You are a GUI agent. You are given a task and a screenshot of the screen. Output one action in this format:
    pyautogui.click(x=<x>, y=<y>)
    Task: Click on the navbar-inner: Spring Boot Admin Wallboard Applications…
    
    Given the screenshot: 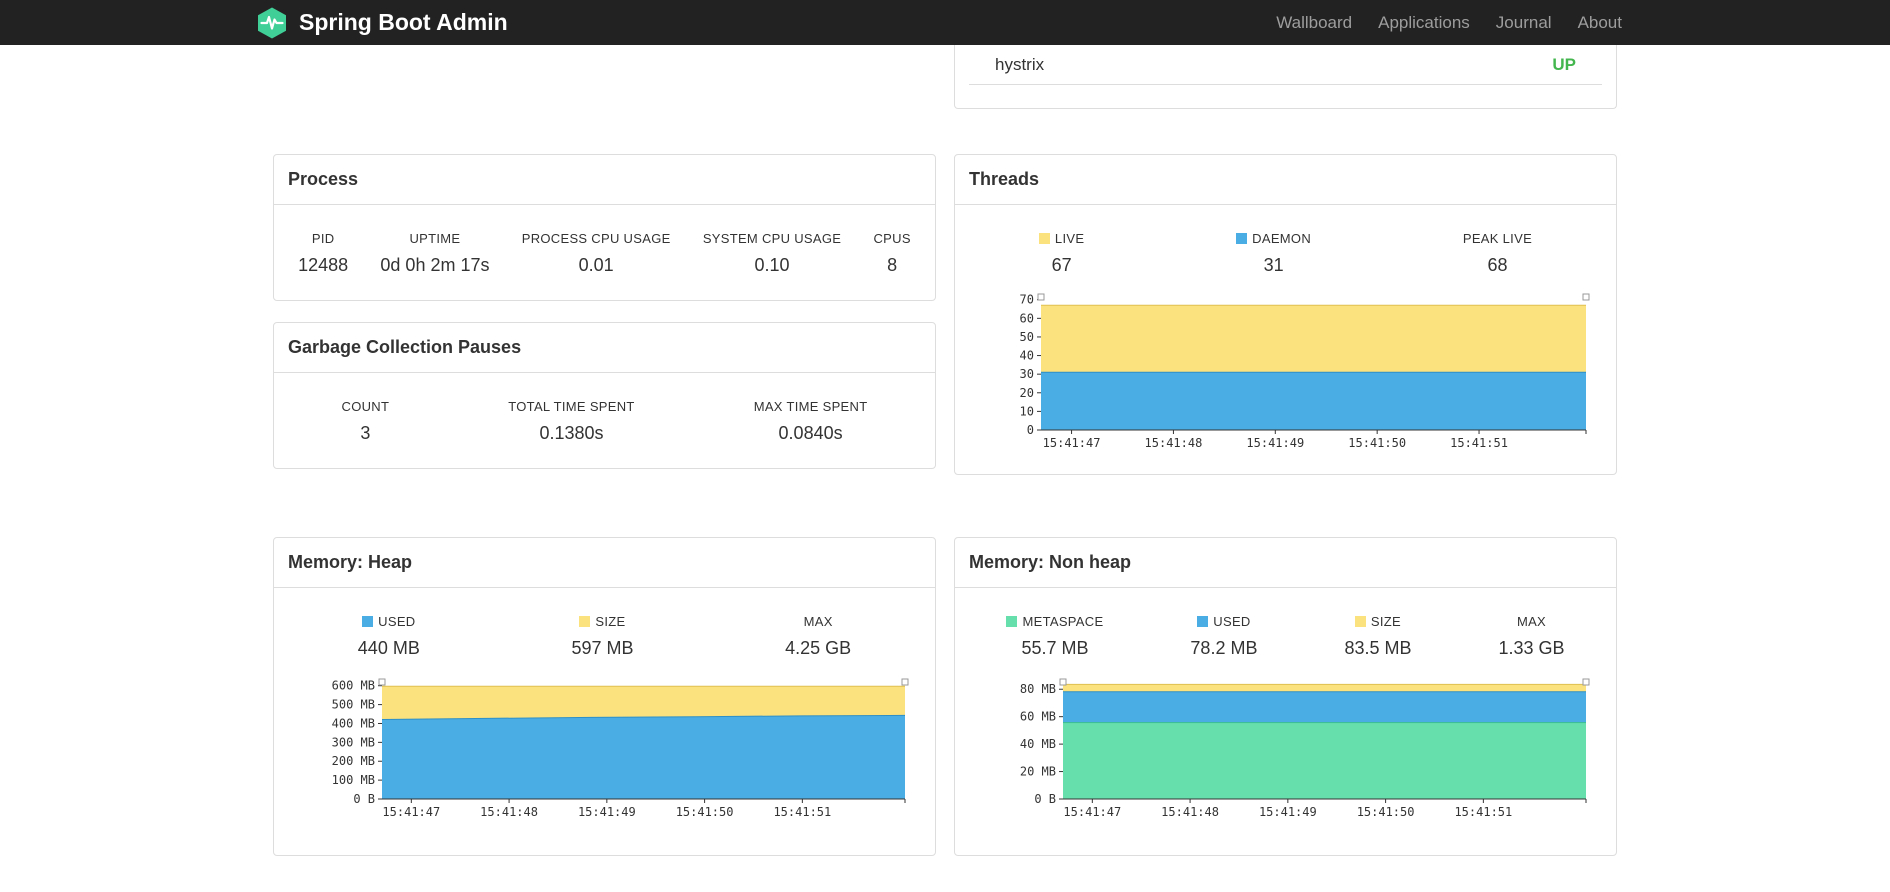 What is the action you would take?
    pyautogui.click(x=945, y=23)
    